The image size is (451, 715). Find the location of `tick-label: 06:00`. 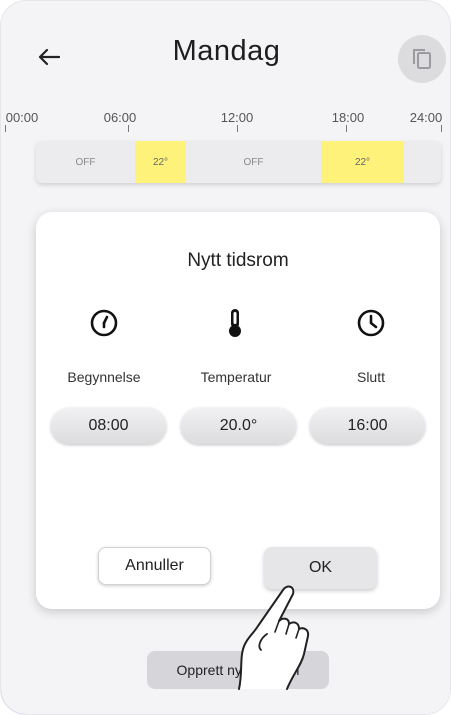

tick-label: 06:00 is located at coordinates (120, 117).